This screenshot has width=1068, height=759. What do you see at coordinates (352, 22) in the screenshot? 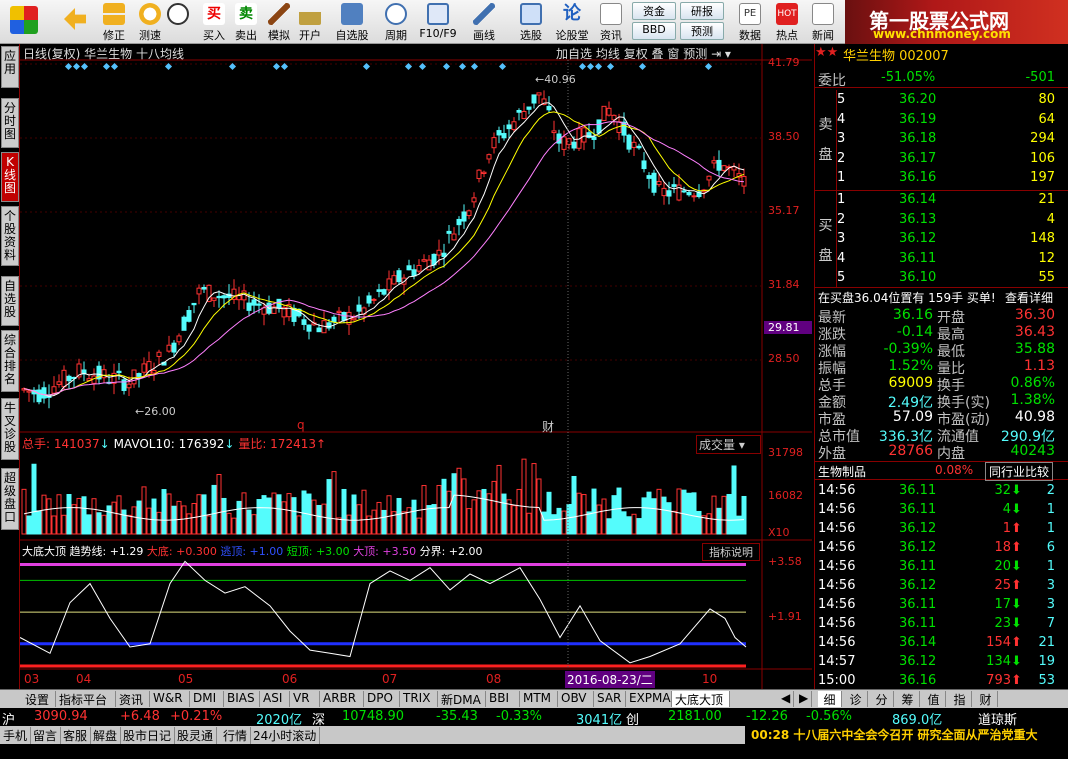
I see `watchlist-button: 自选股` at bounding box center [352, 22].